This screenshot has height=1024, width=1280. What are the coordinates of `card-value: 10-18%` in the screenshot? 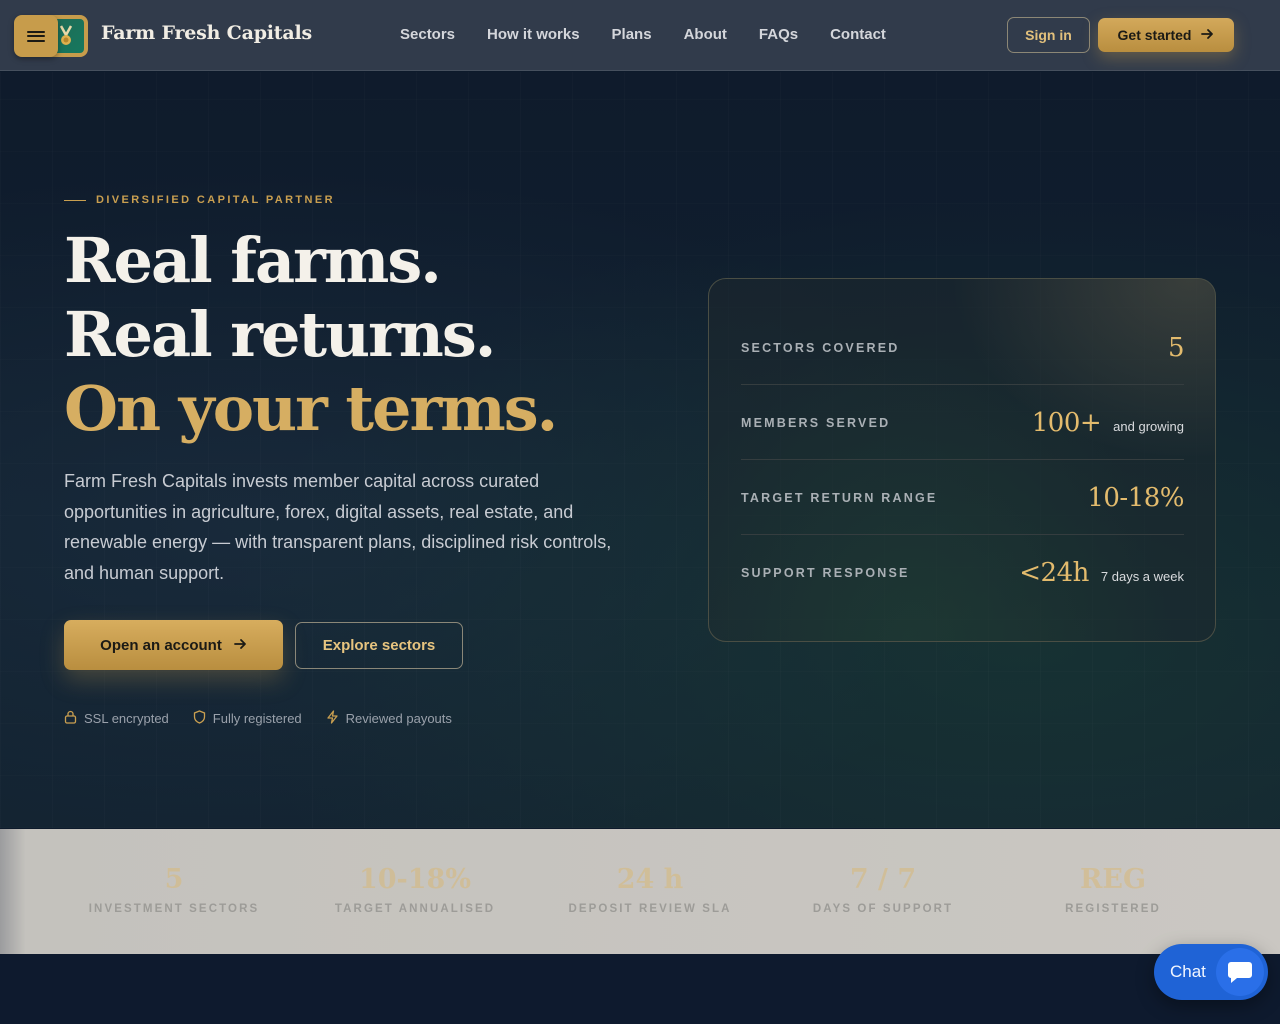 It's located at (1135, 497).